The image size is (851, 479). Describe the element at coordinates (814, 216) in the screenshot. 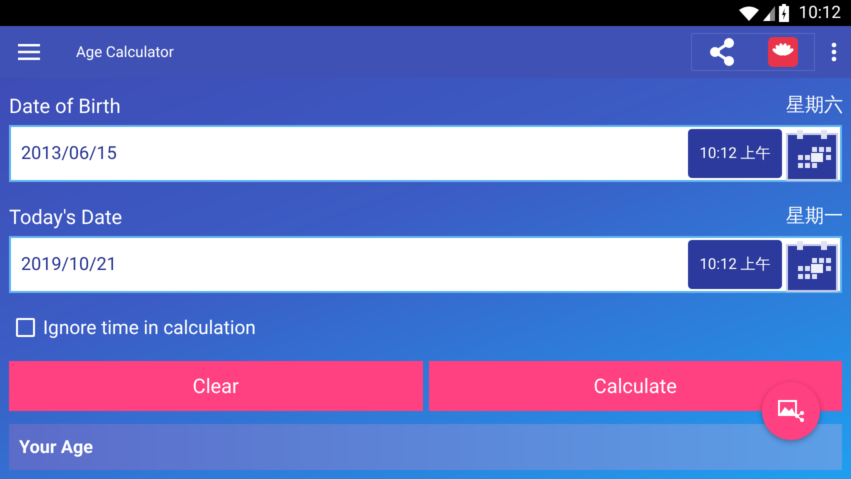

I see `weekday-label: 星期一` at that location.